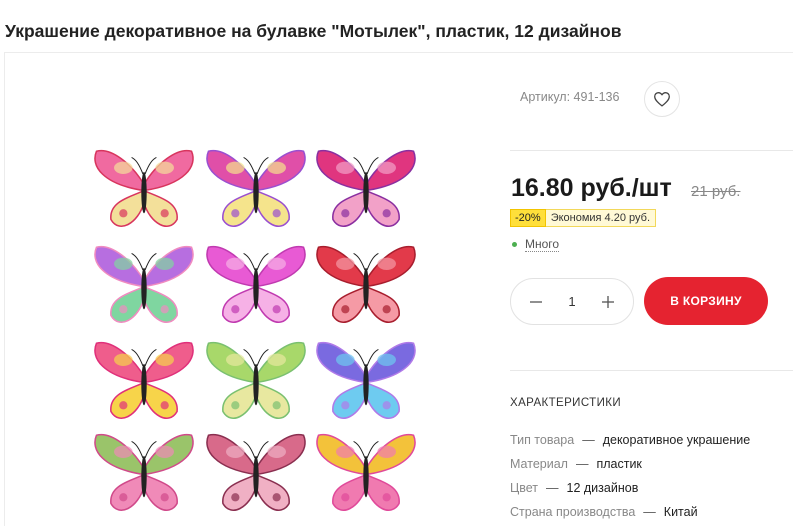  I want to click on spec-value: Китай, so click(680, 512).